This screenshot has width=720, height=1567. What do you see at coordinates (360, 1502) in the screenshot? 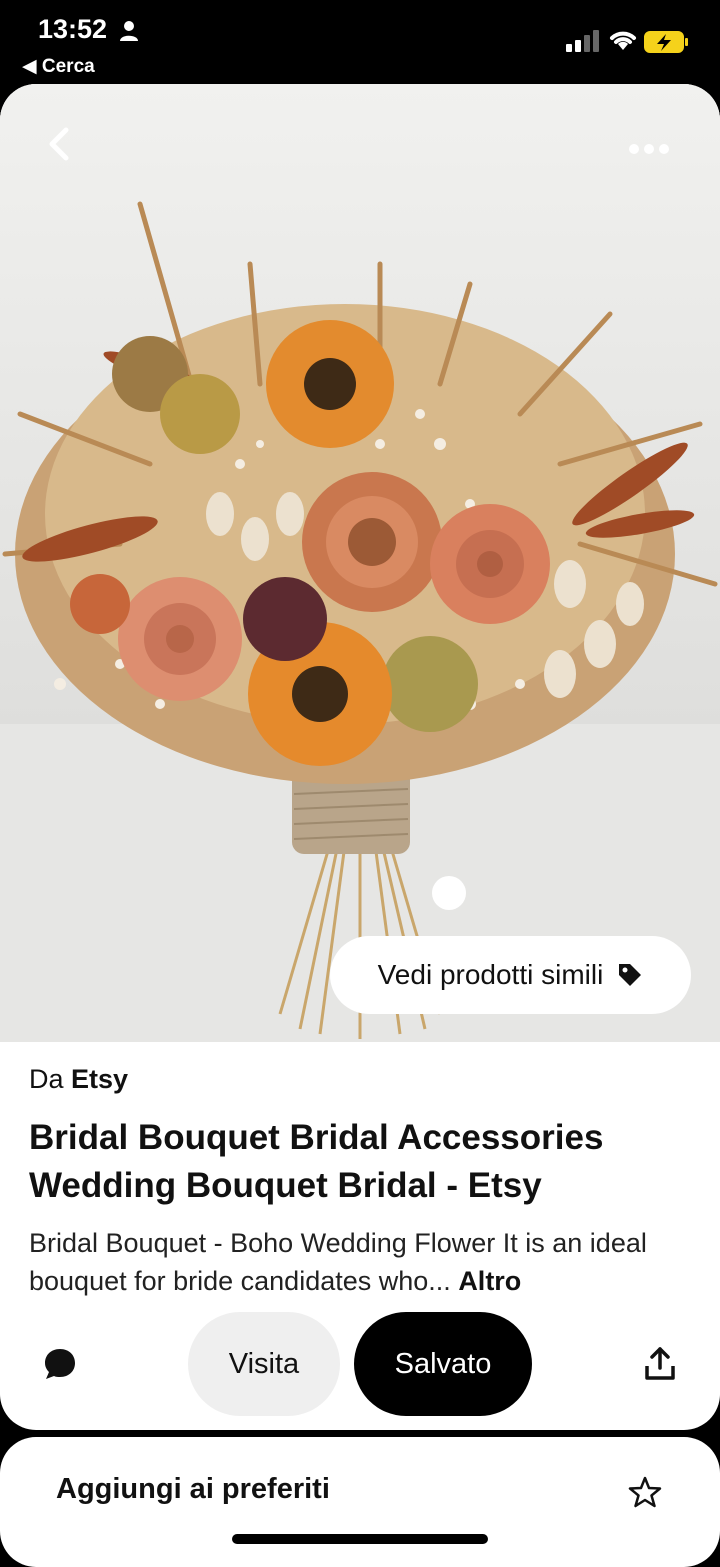
I see `add-to-favorites-row: Aggiungi ai preferiti` at bounding box center [360, 1502].